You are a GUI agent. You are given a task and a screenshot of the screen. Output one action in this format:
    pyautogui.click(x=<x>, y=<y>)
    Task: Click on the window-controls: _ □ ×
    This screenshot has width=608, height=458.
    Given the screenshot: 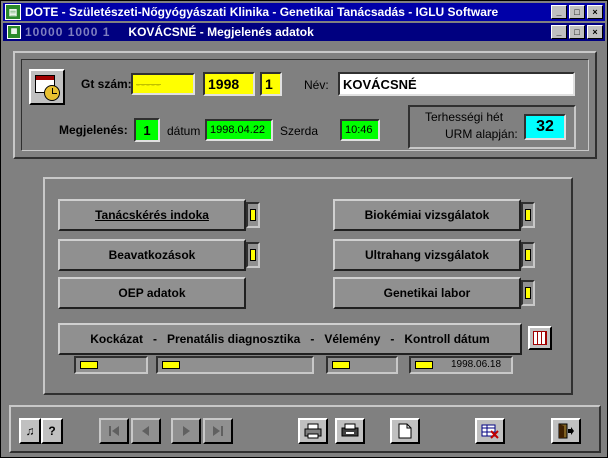 What is the action you would take?
    pyautogui.click(x=577, y=12)
    